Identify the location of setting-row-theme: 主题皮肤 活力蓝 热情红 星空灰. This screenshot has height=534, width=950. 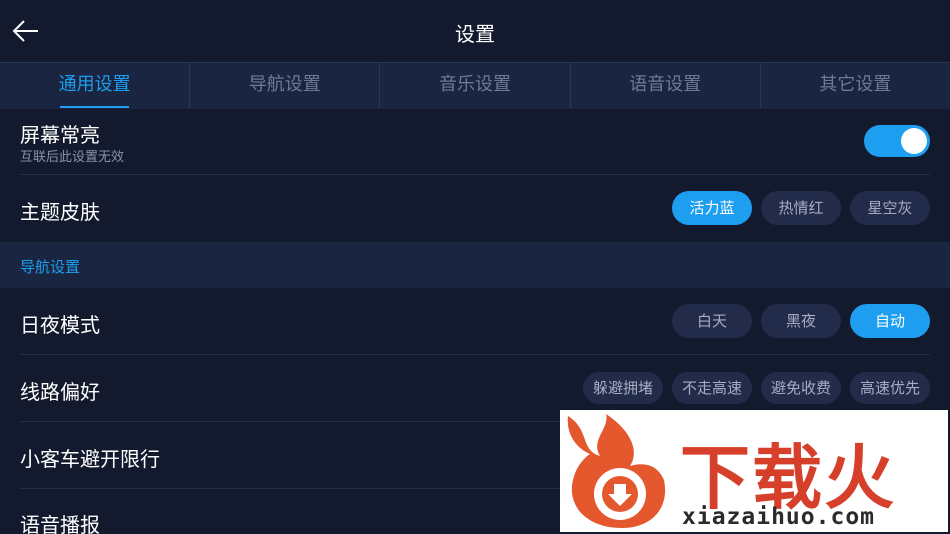
(475, 208).